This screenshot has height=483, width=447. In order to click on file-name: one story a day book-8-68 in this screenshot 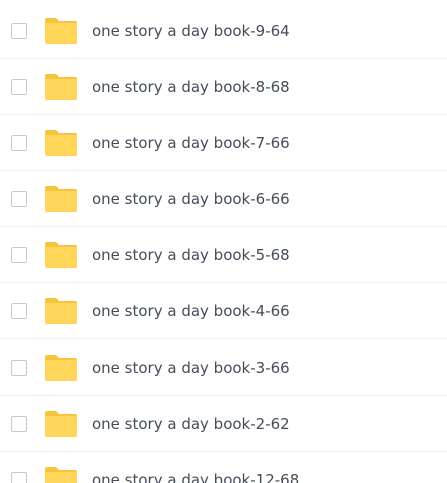, I will do `click(191, 87)`.